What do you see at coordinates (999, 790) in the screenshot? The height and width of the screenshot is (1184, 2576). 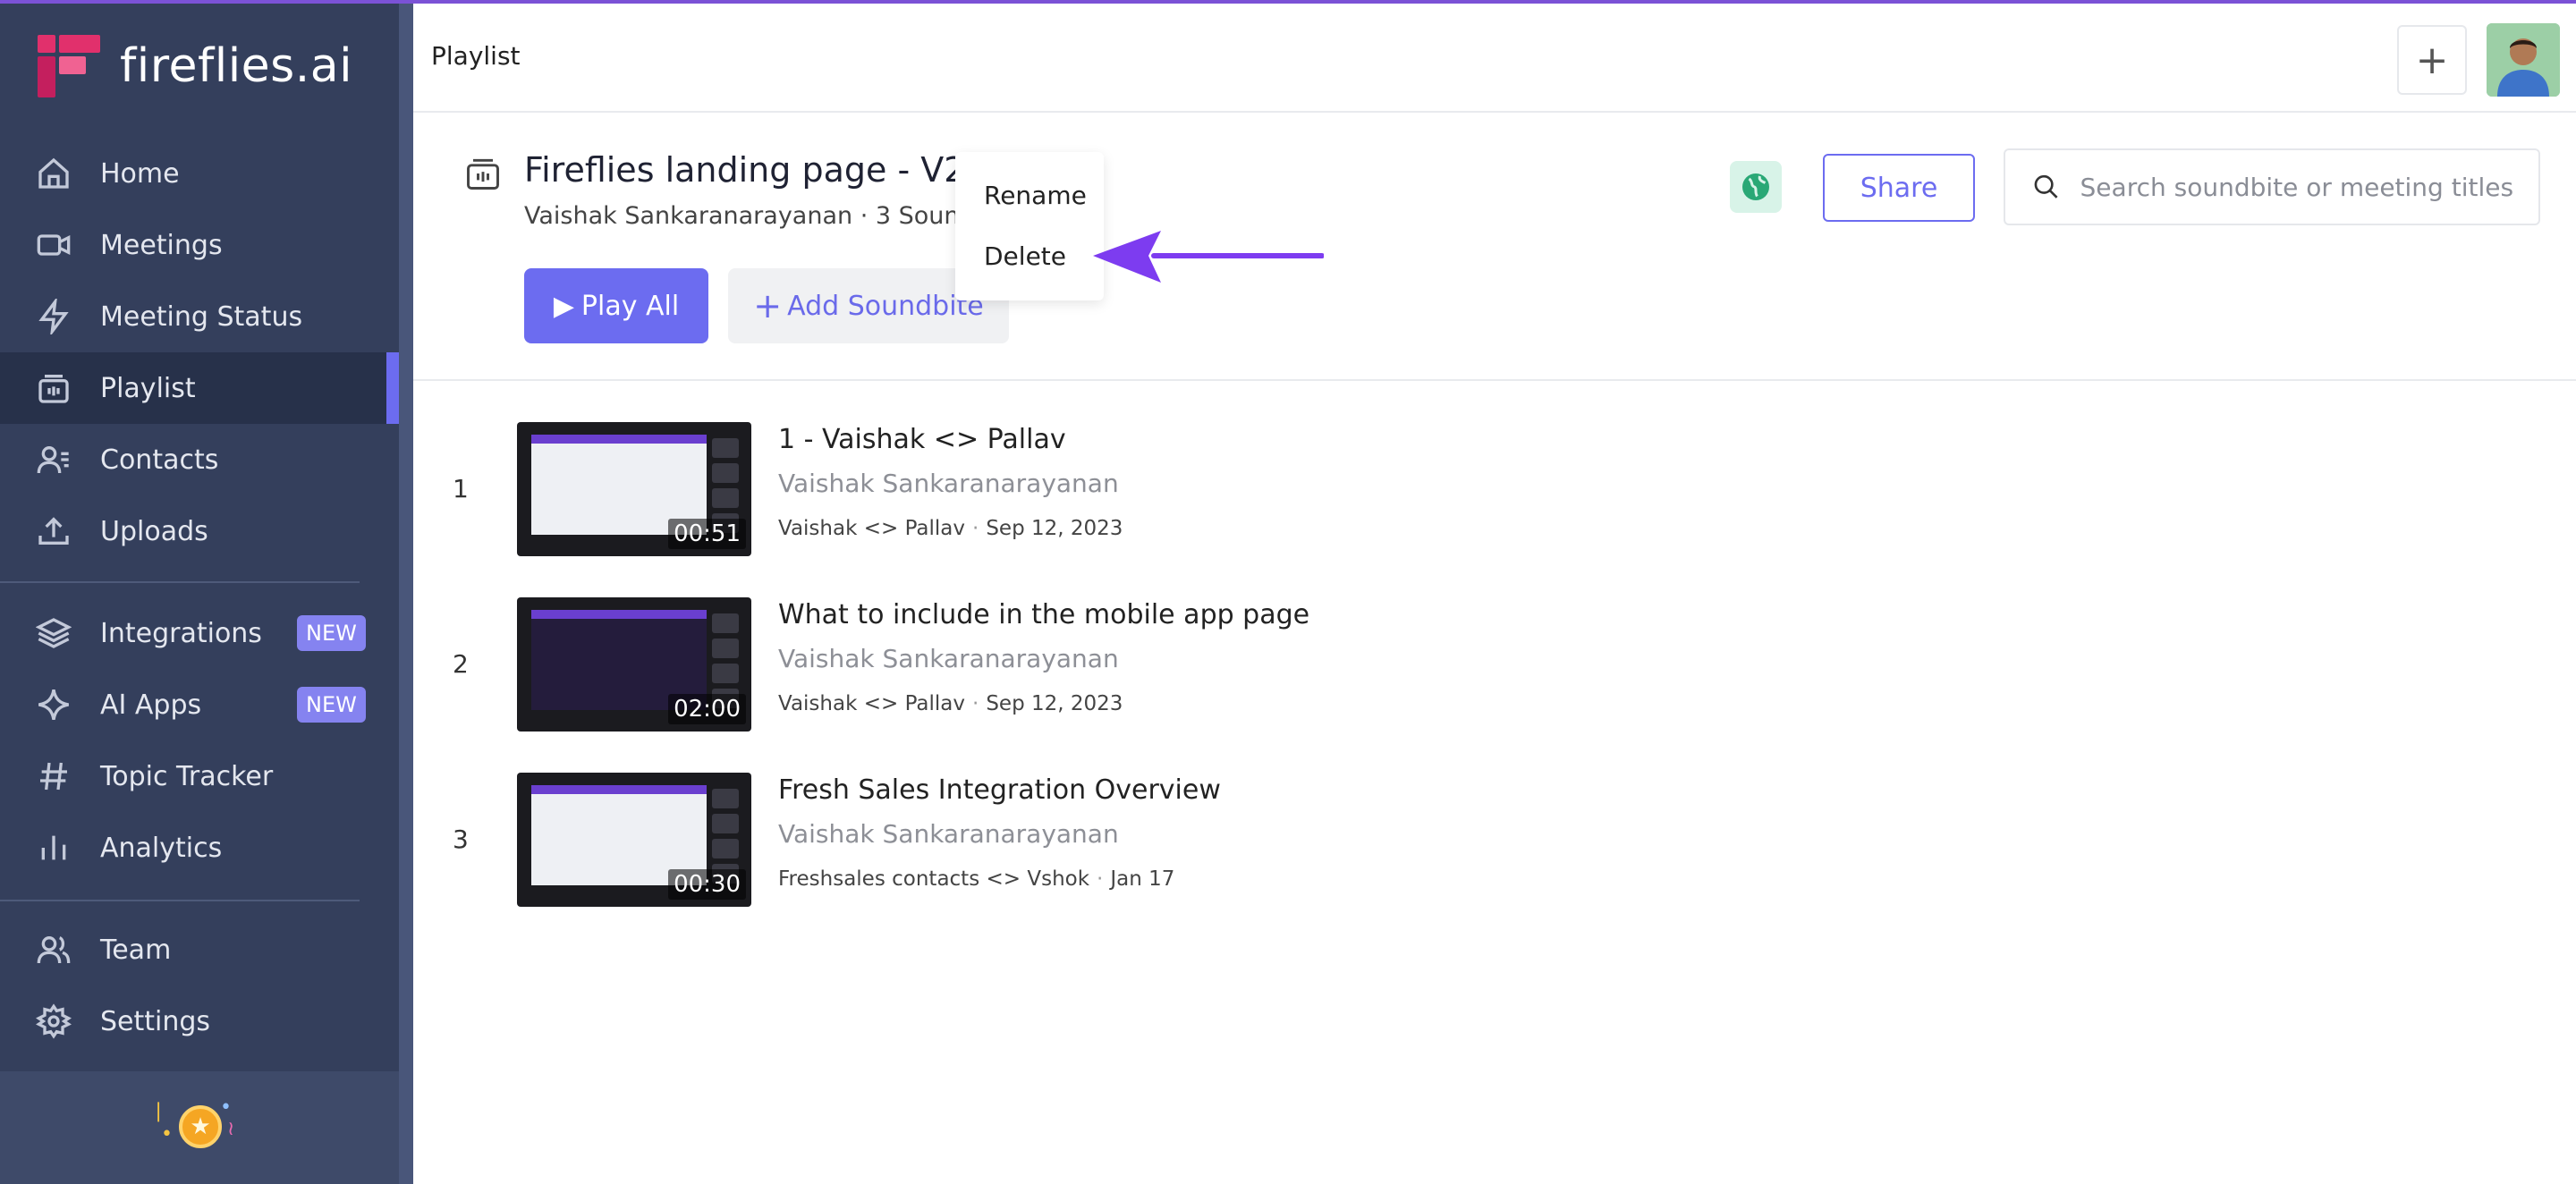 I see `soundbite-title: Fresh Sales Integration Overview` at bounding box center [999, 790].